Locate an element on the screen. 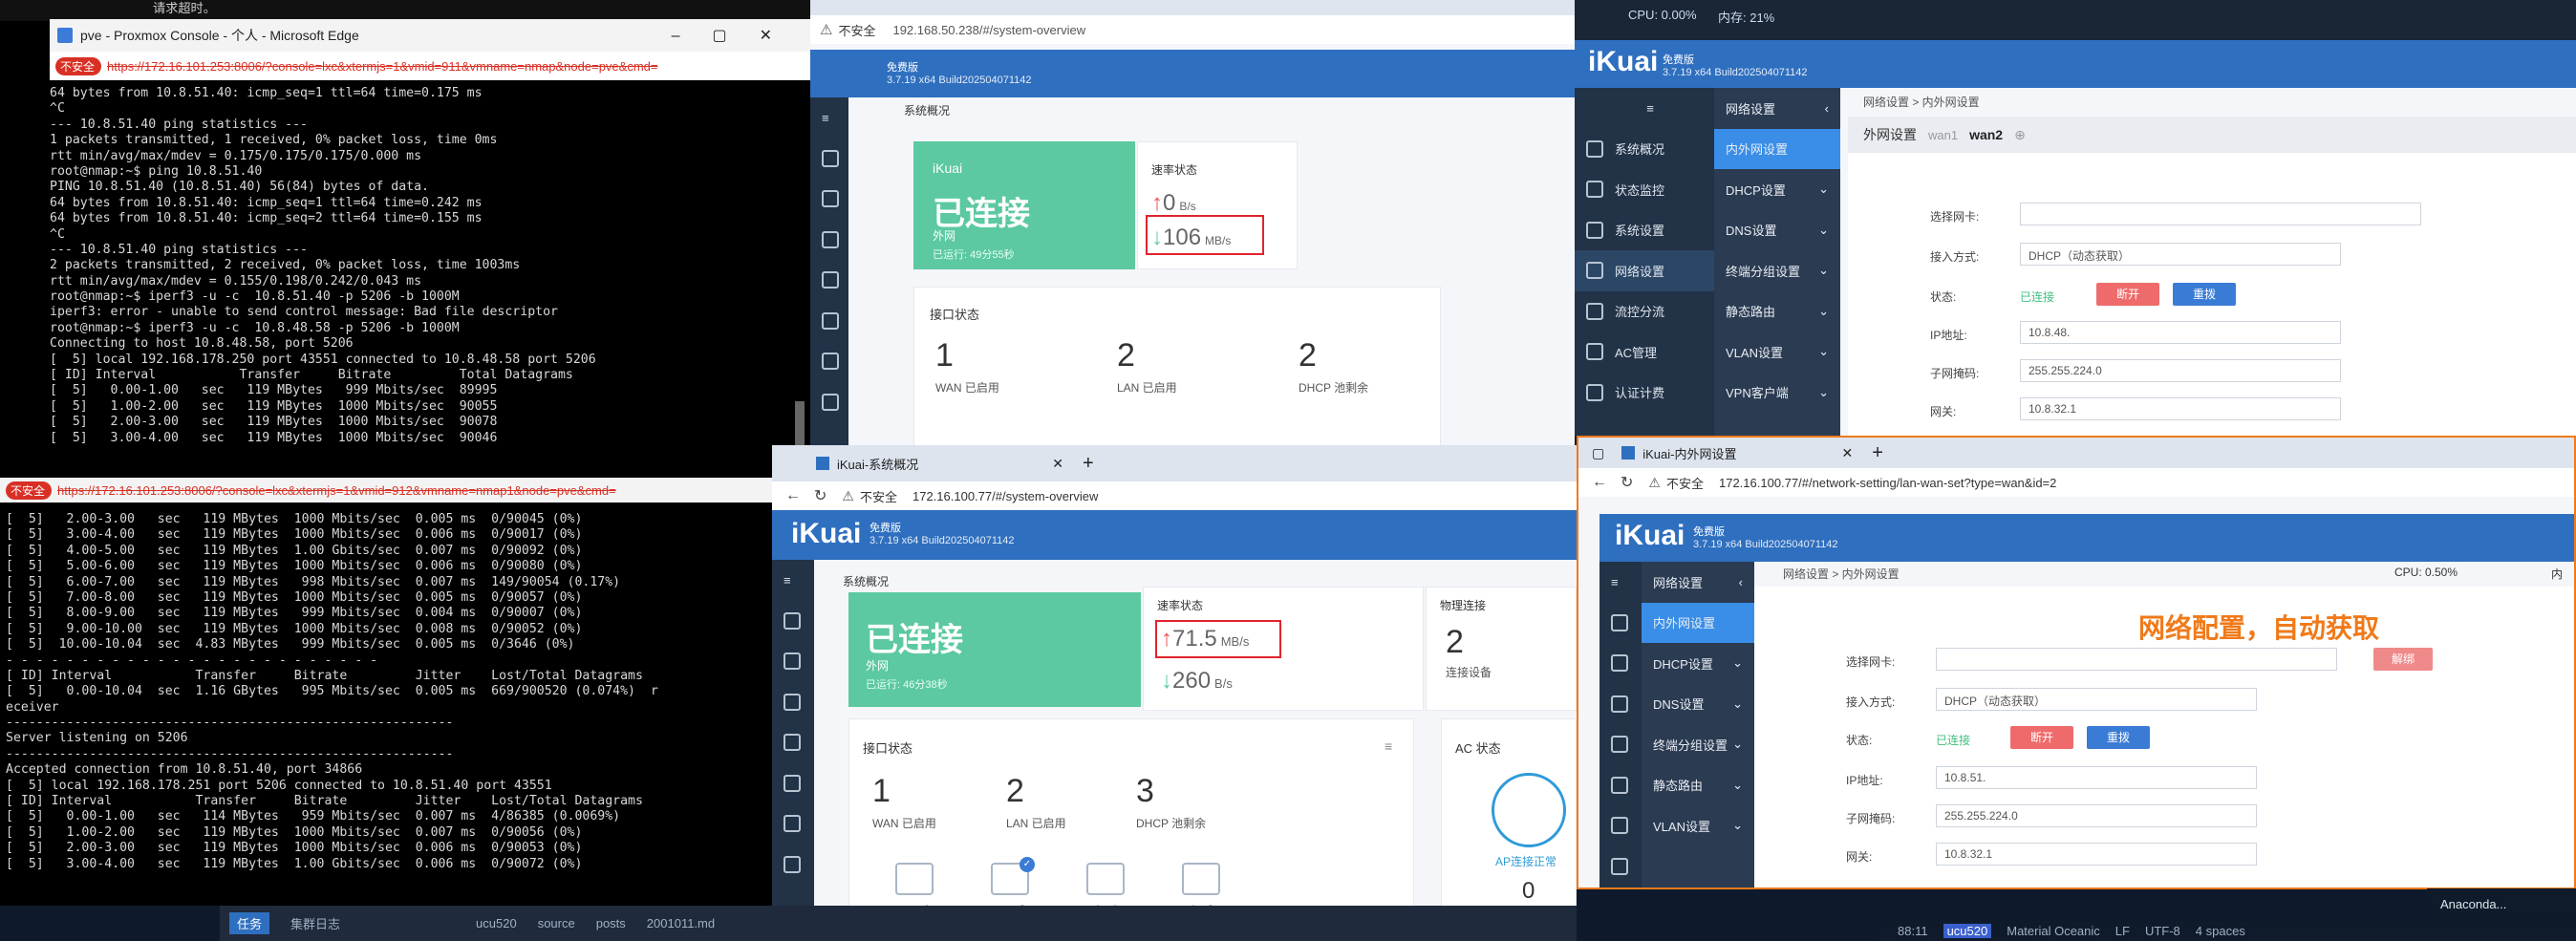  tab-wan2: wan2 is located at coordinates (1986, 134).